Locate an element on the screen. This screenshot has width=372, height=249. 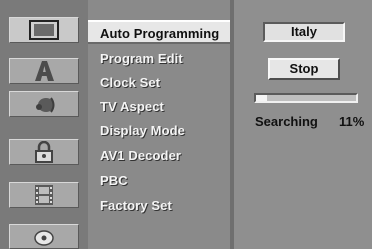
search-progress-percent: 11% is located at coordinates (352, 121).